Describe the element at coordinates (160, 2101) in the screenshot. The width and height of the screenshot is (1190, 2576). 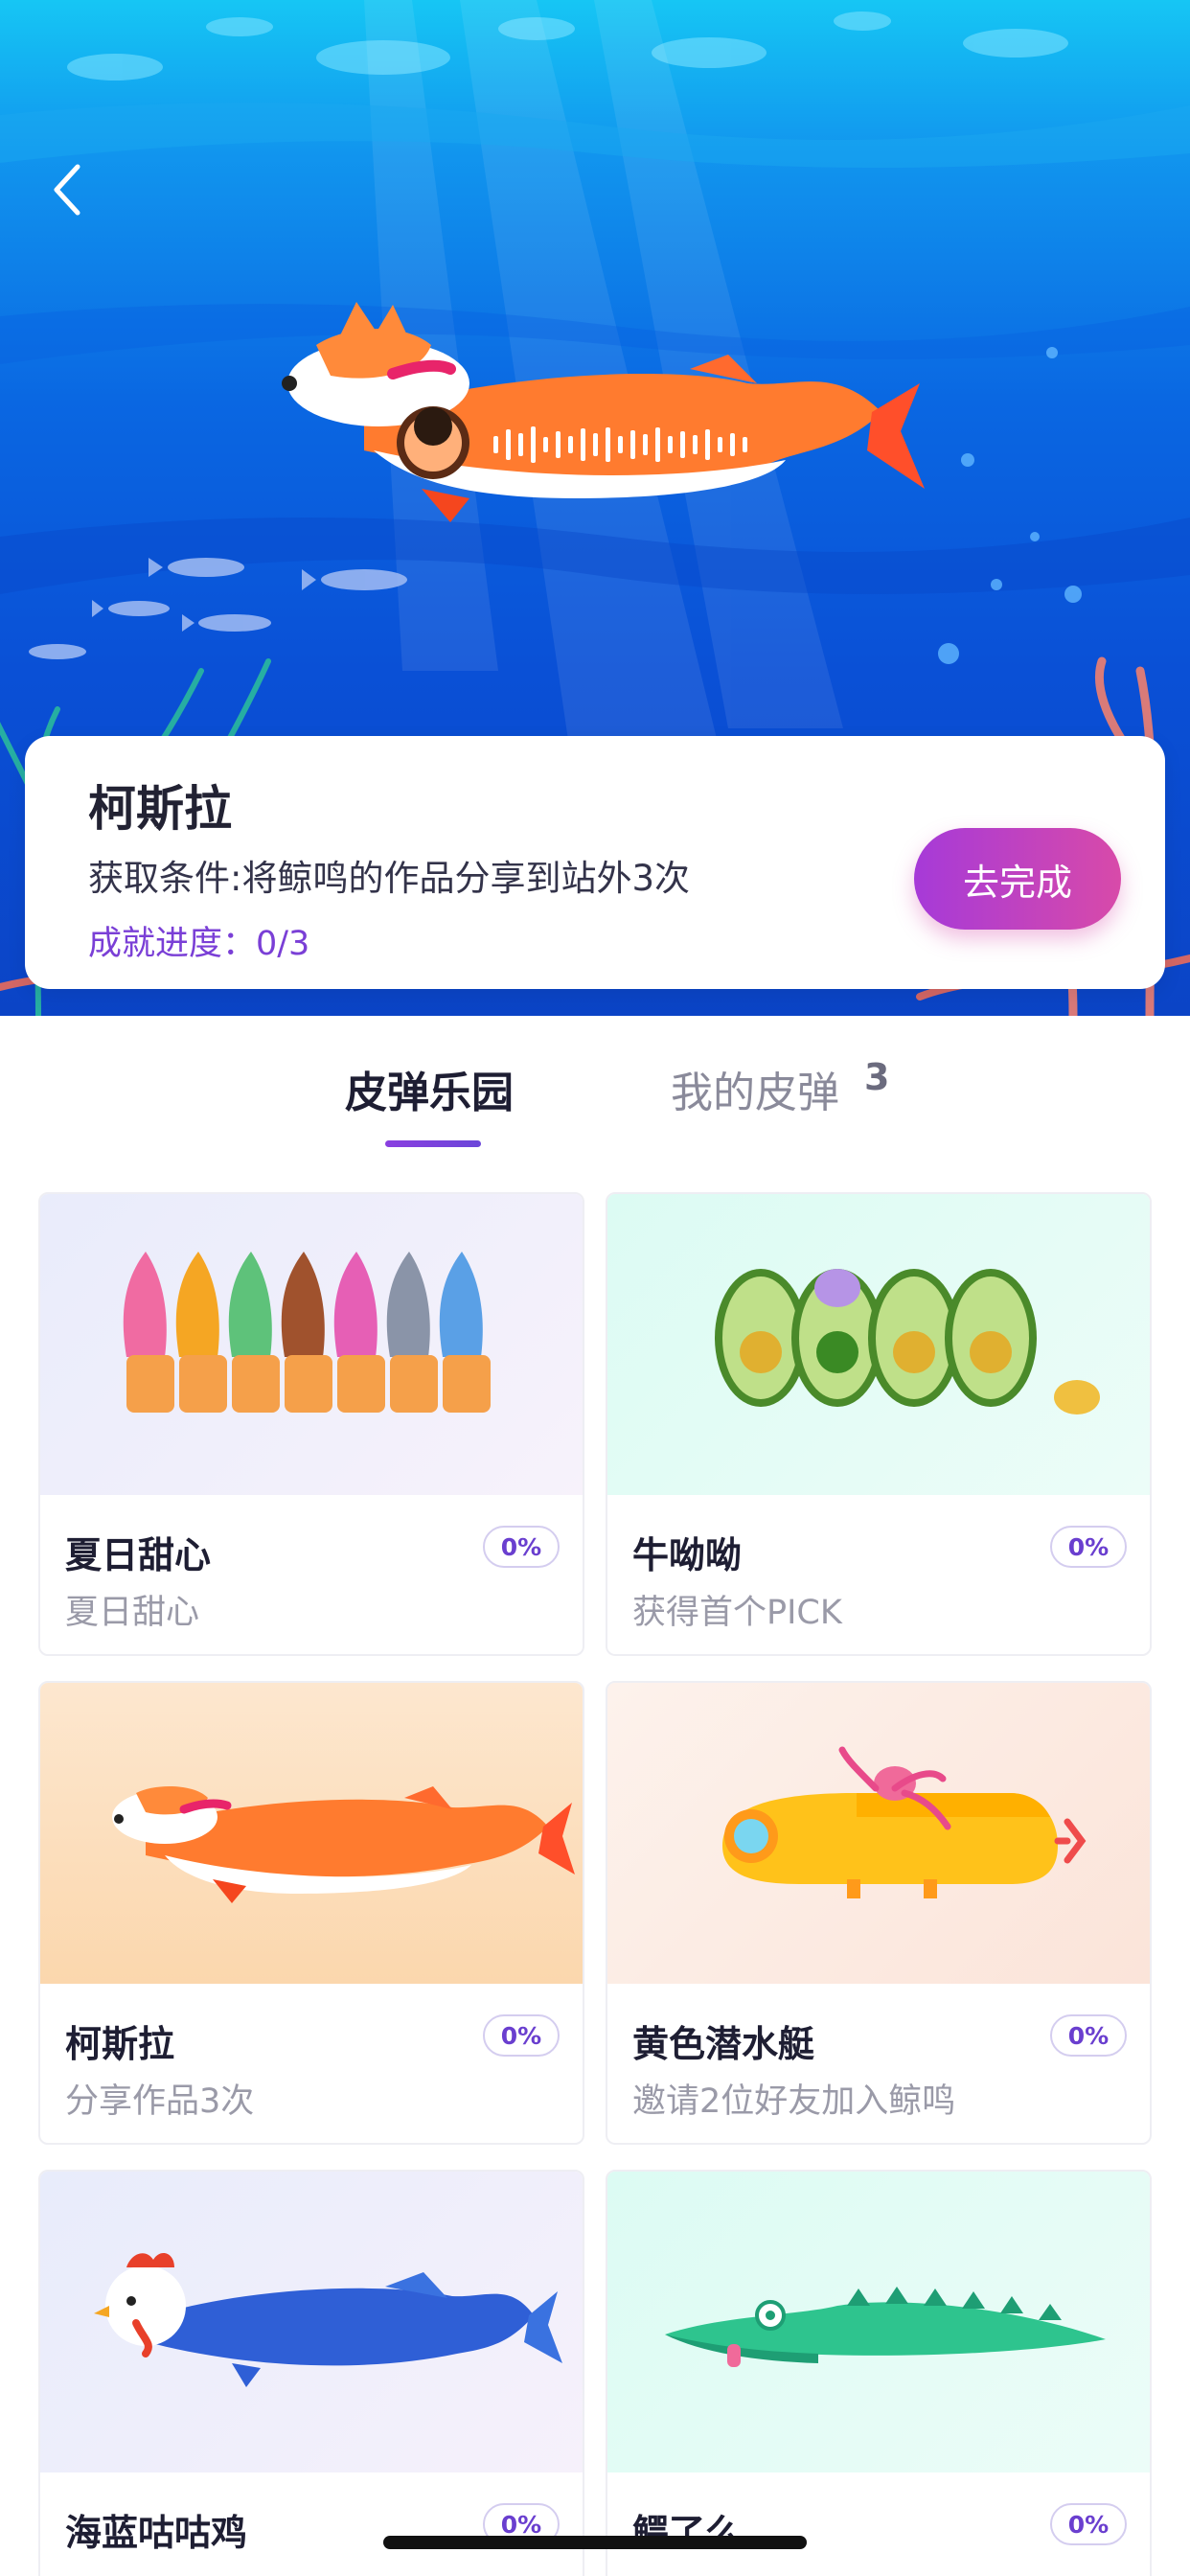
I see `skin-desc: 分享作品3次` at that location.